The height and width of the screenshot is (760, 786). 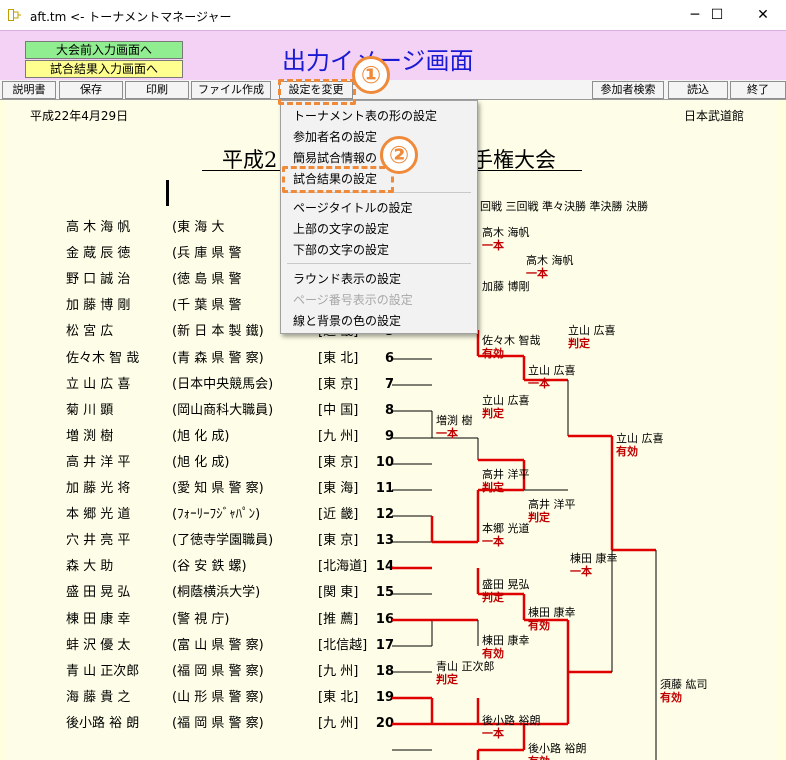 What do you see at coordinates (317, 92) in the screenshot?
I see `callout-highlight-change-settings` at bounding box center [317, 92].